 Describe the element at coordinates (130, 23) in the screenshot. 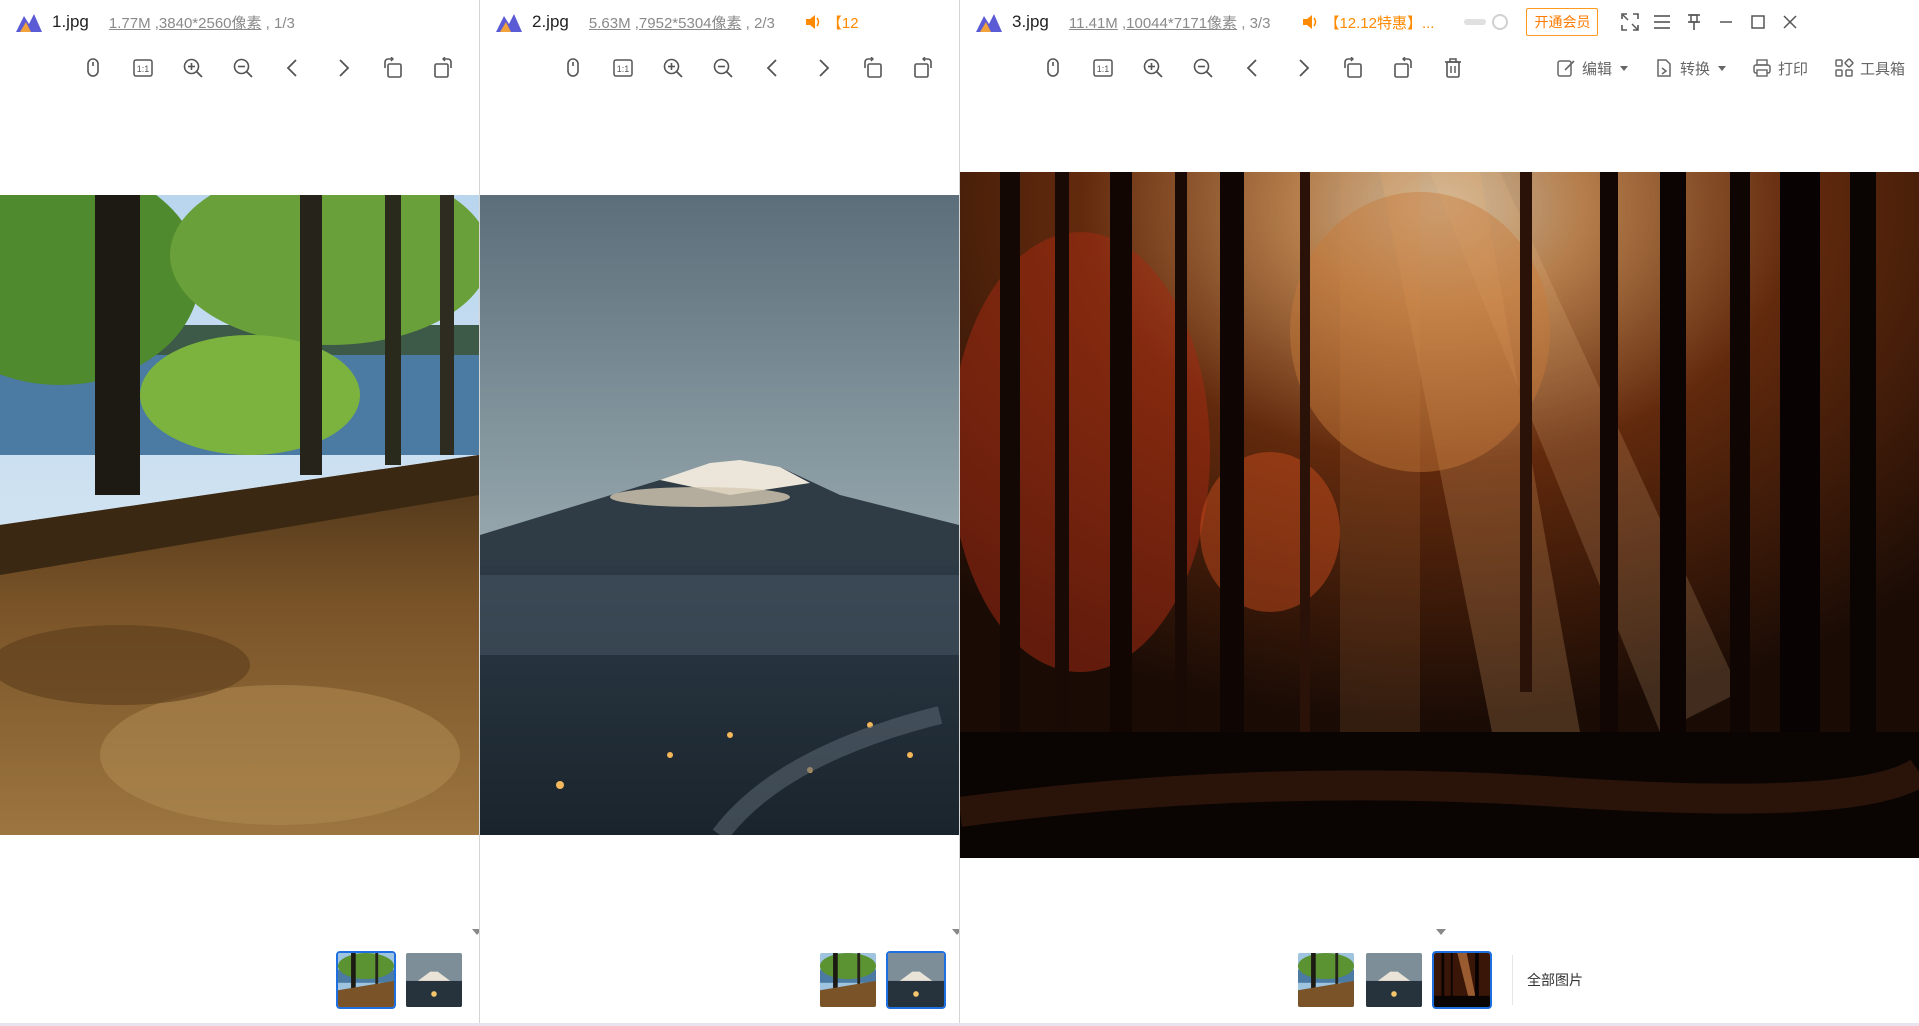

I see `filesize: 1.77M` at that location.